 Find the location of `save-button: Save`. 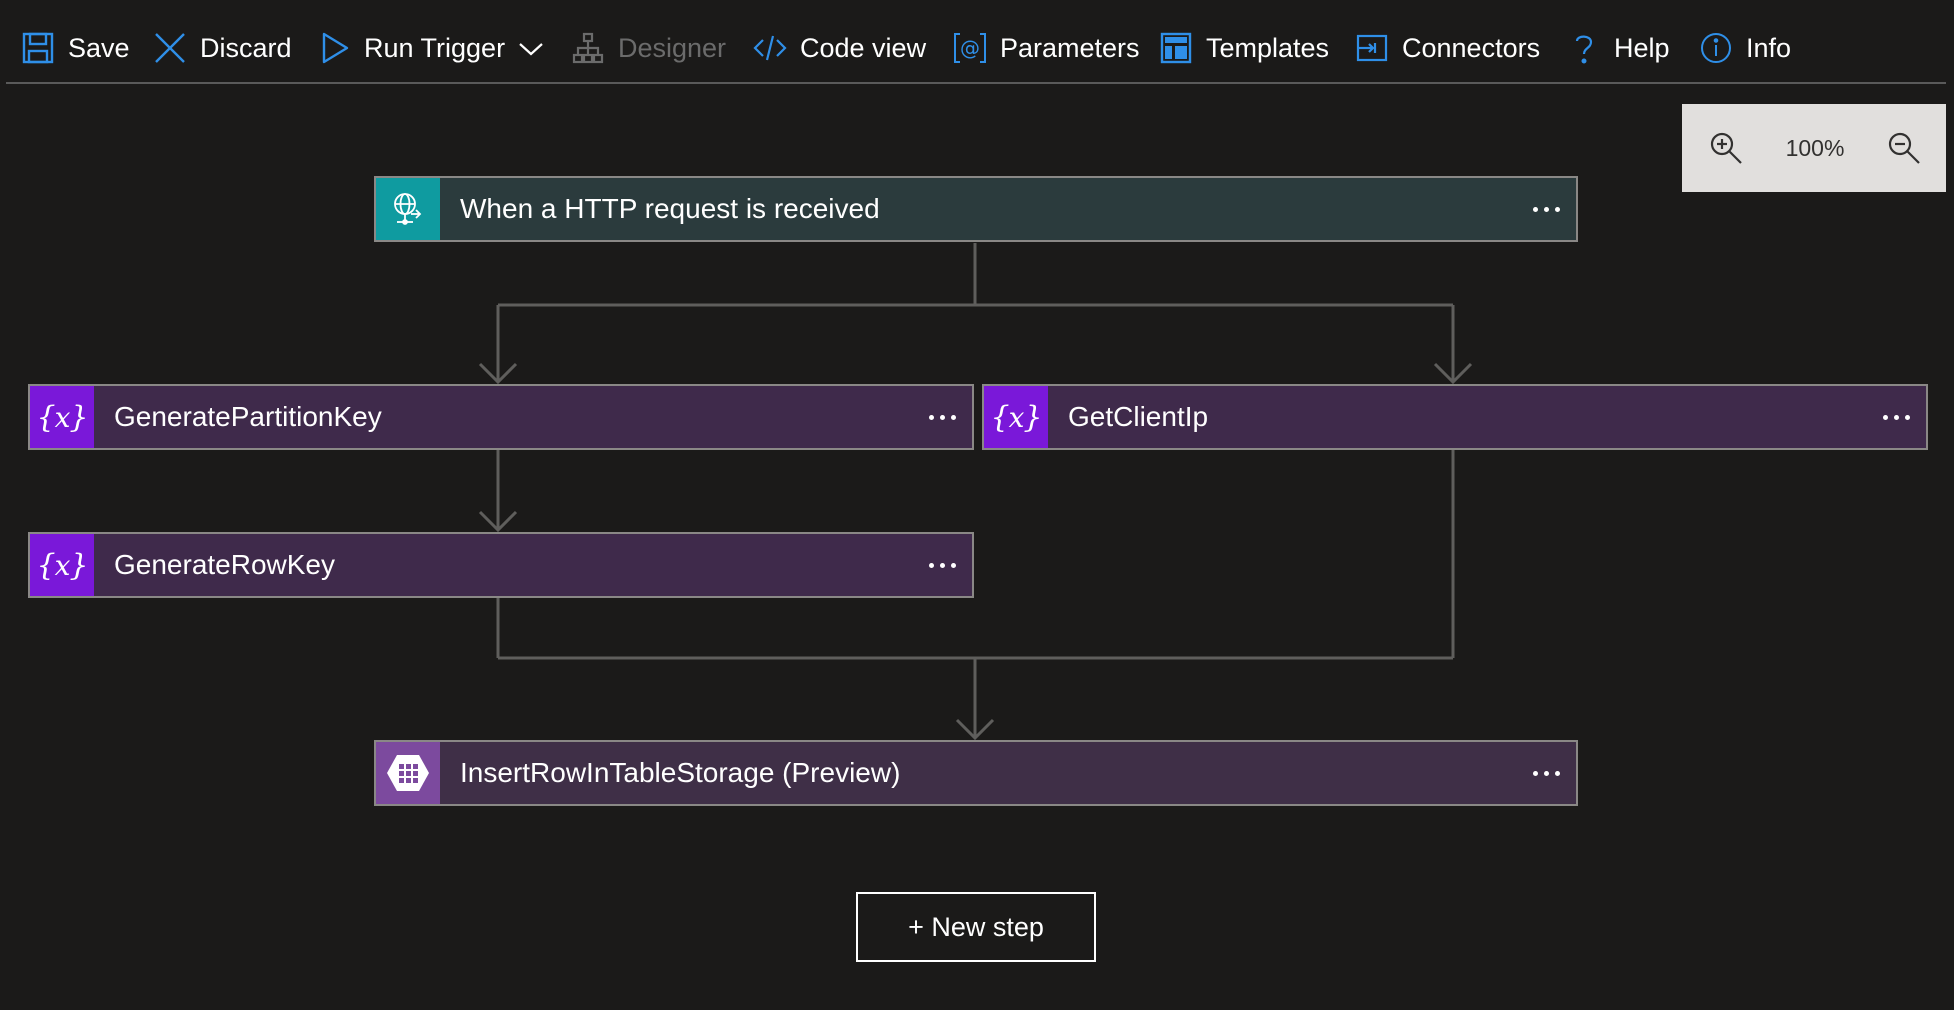

save-button: Save is located at coordinates (75, 48).